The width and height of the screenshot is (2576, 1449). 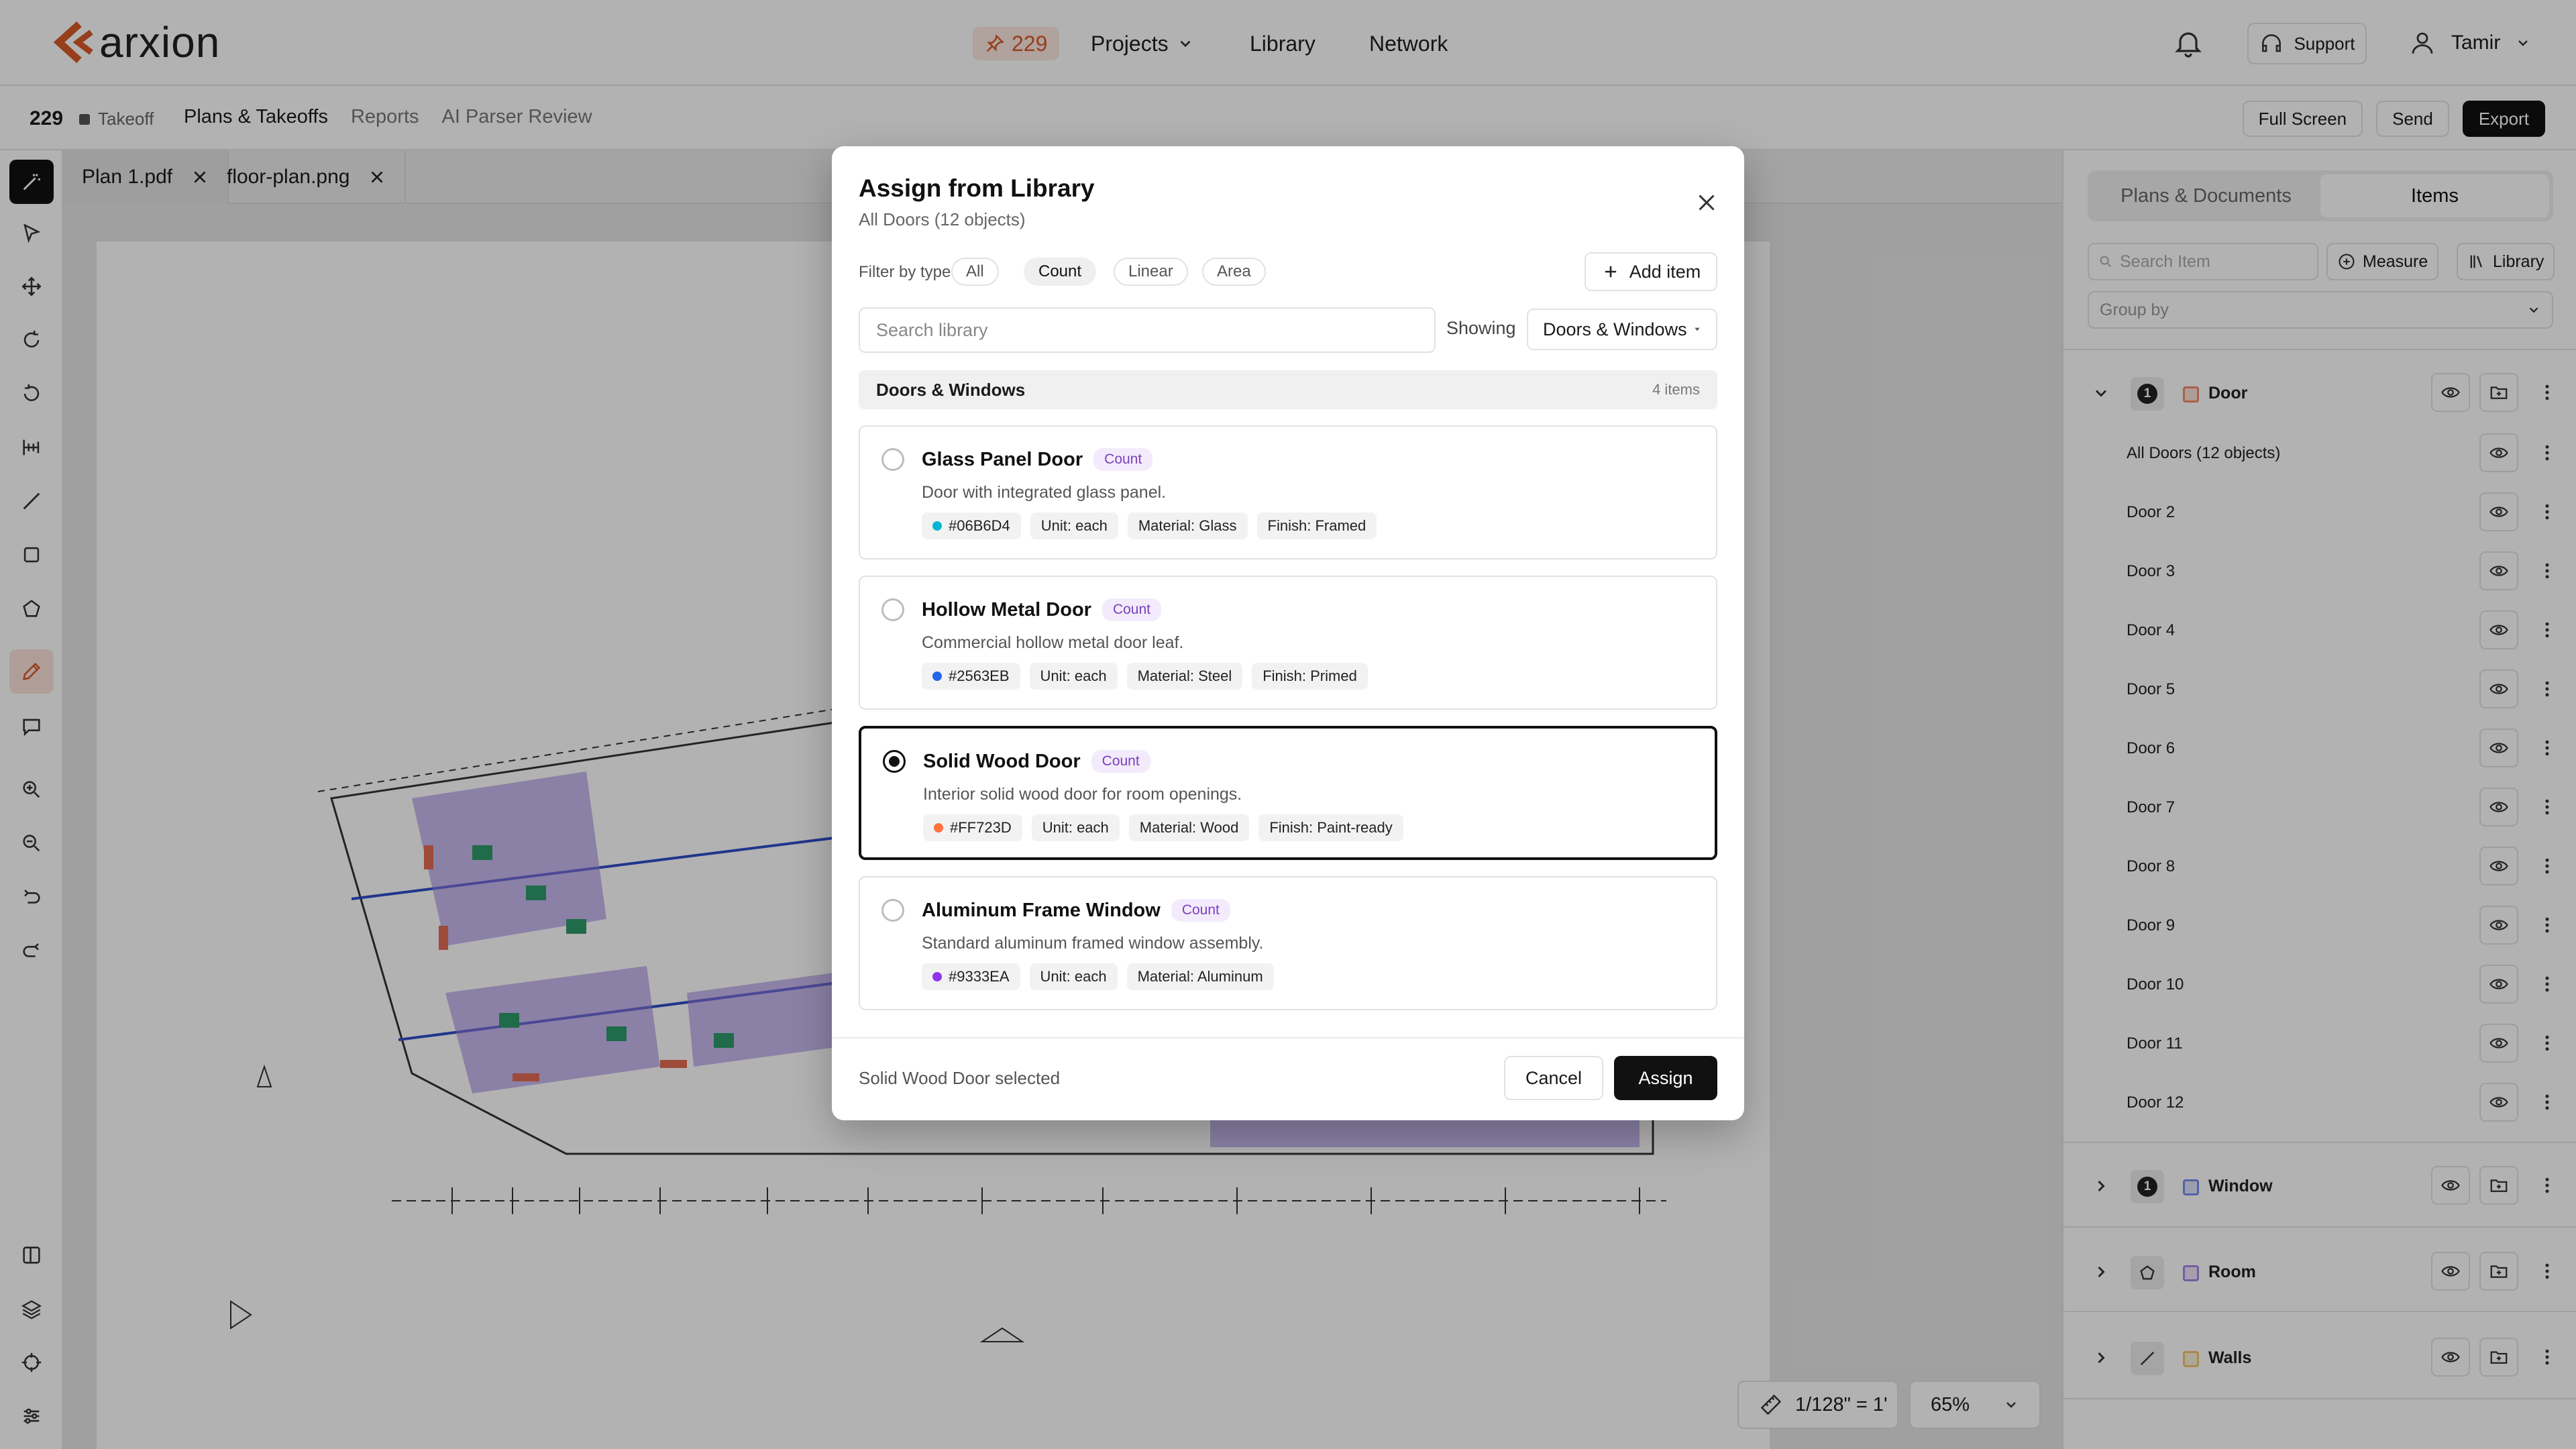 I want to click on filter-label: Filter by type, so click(x=905, y=272).